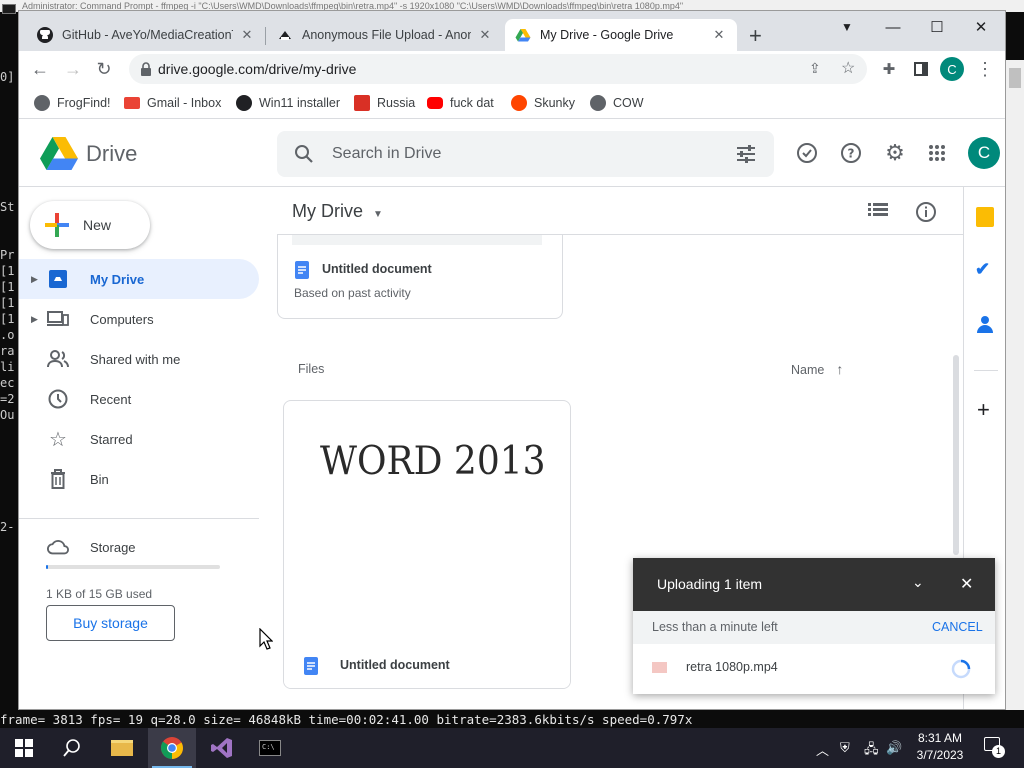 This screenshot has width=1024, height=768. What do you see at coordinates (525, 154) in the screenshot?
I see `drive-search-input: Search in Drive` at bounding box center [525, 154].